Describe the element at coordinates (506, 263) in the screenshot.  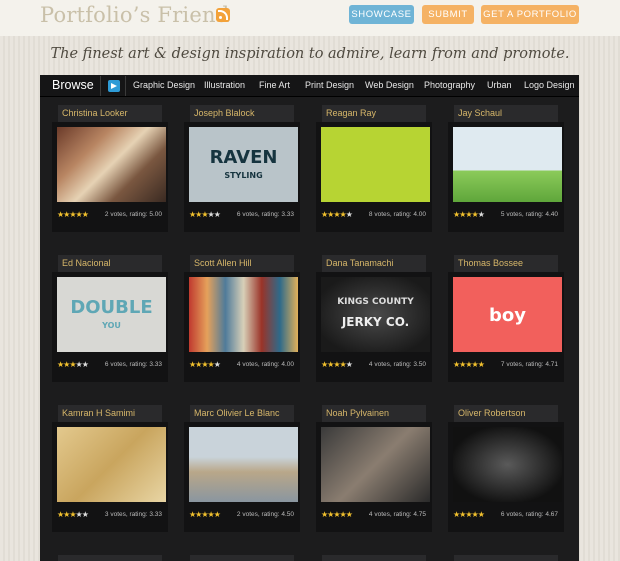
I see `card-author-name: Thomas Bossee` at that location.